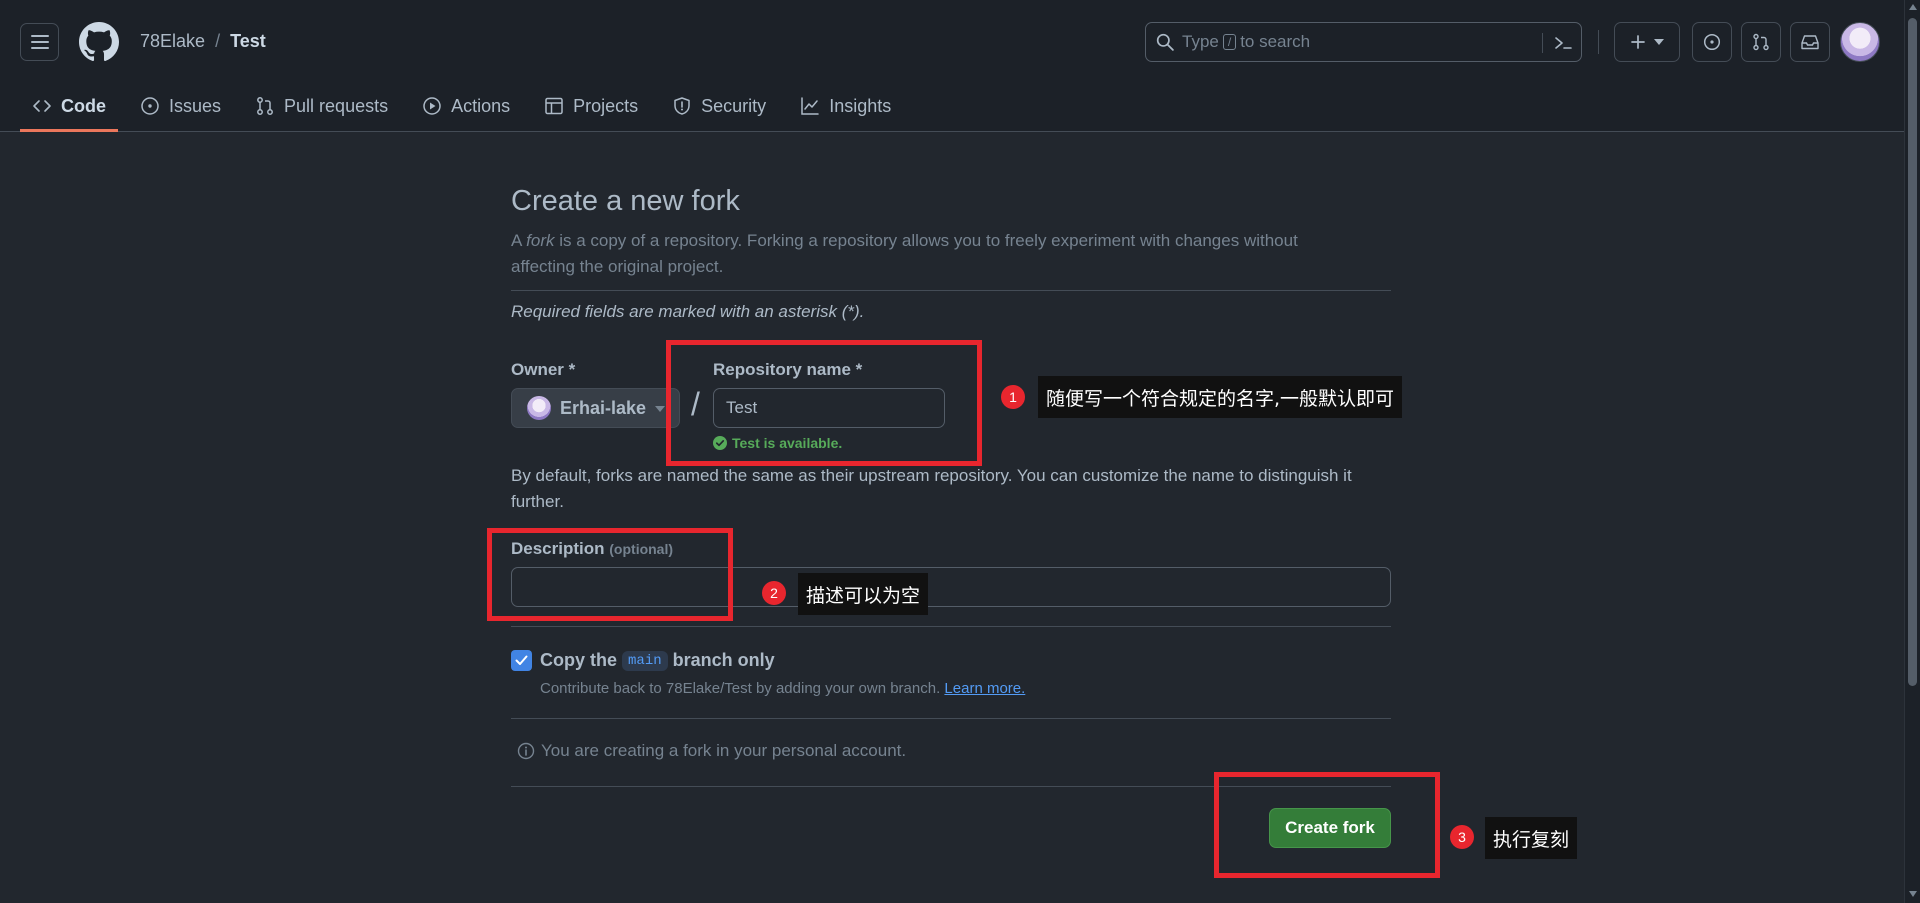 This screenshot has height=903, width=1920. I want to click on lead-prefix: A, so click(516, 240).